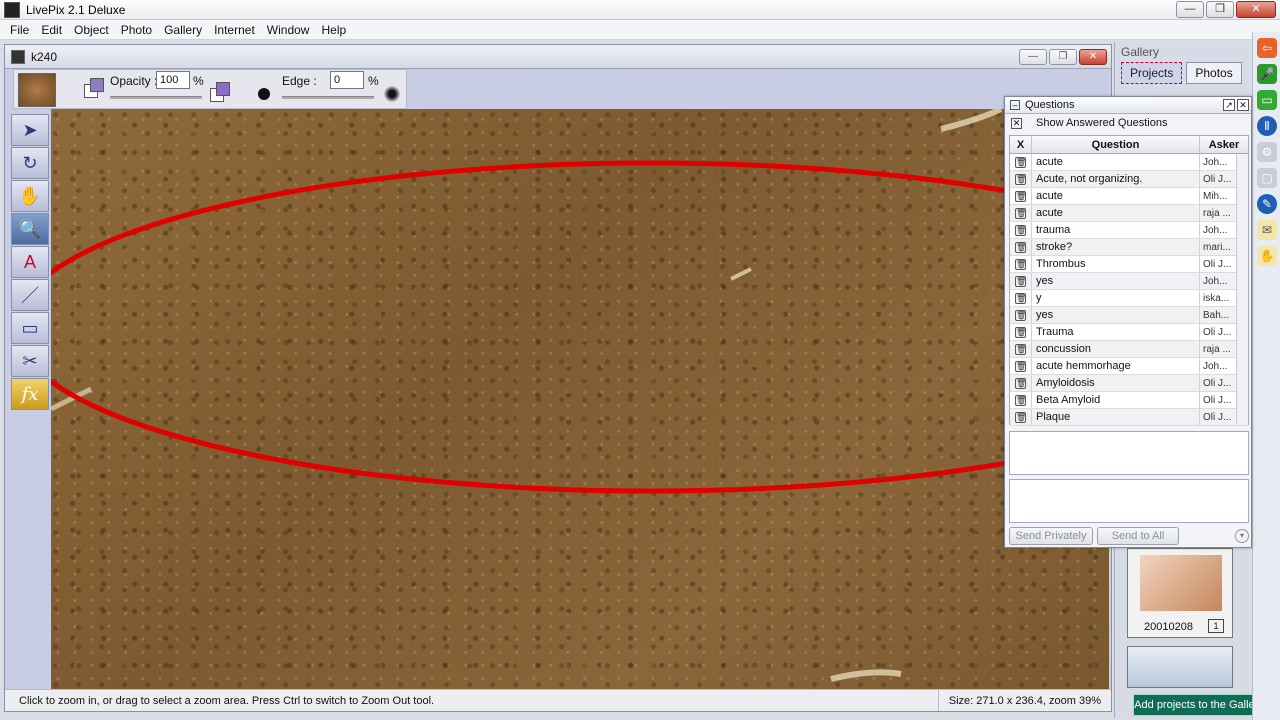 The image size is (1280, 720). Describe the element at coordinates (234, 30) in the screenshot. I see `menu-internet: Internet` at that location.